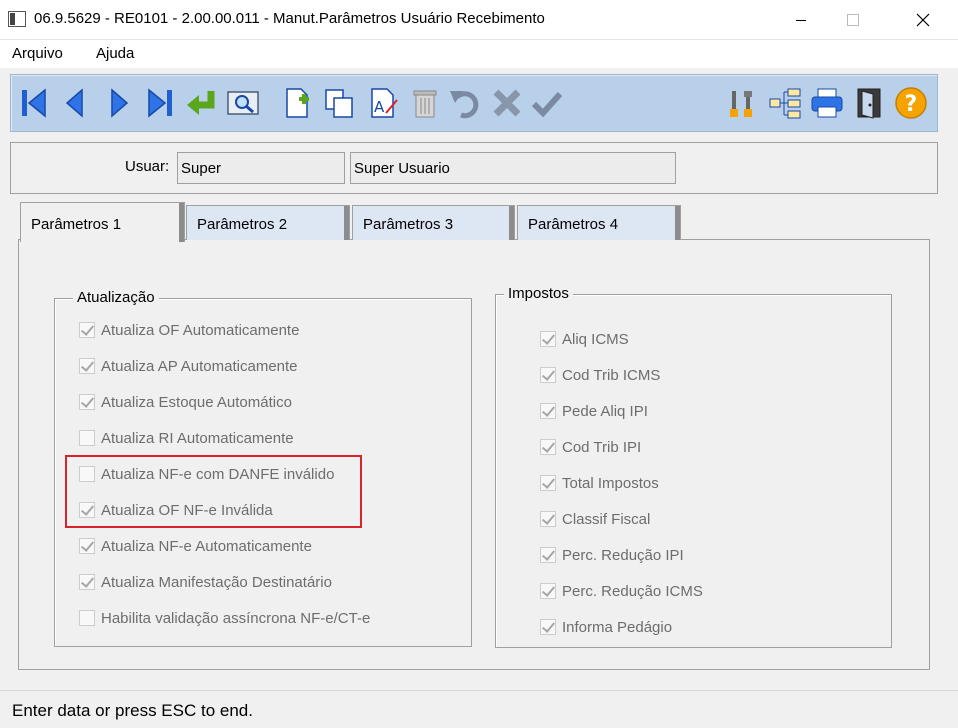 Image resolution: width=958 pixels, height=728 pixels. I want to click on goto-icon, so click(201, 103).